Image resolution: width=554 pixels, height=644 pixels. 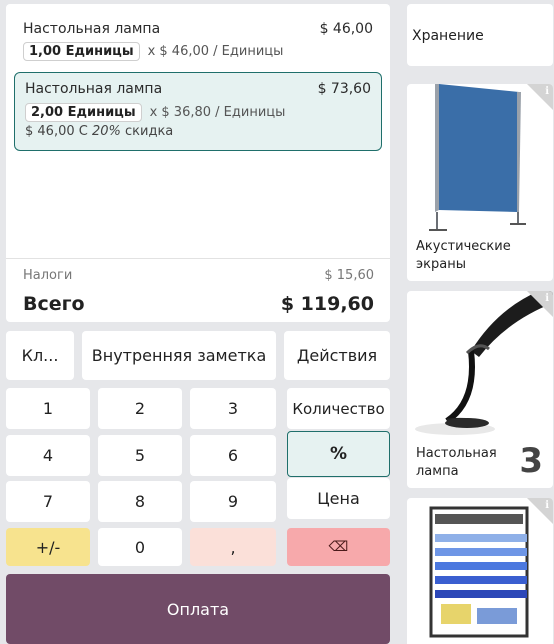 I want to click on taxes-label: Налоги, so click(x=48, y=275).